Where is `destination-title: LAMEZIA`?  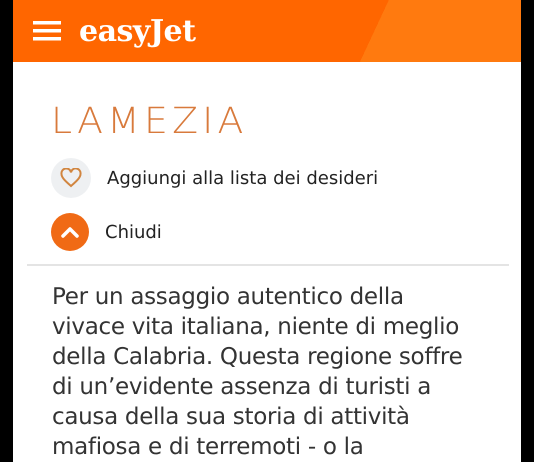
destination-title: LAMEZIA is located at coordinates (149, 122).